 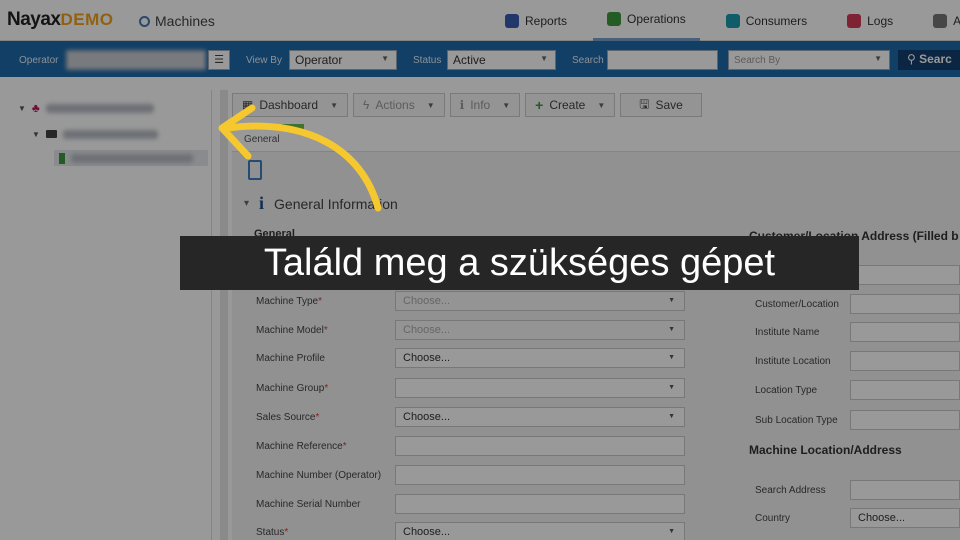 What do you see at coordinates (501, 60) in the screenshot?
I see `status-select: Active` at bounding box center [501, 60].